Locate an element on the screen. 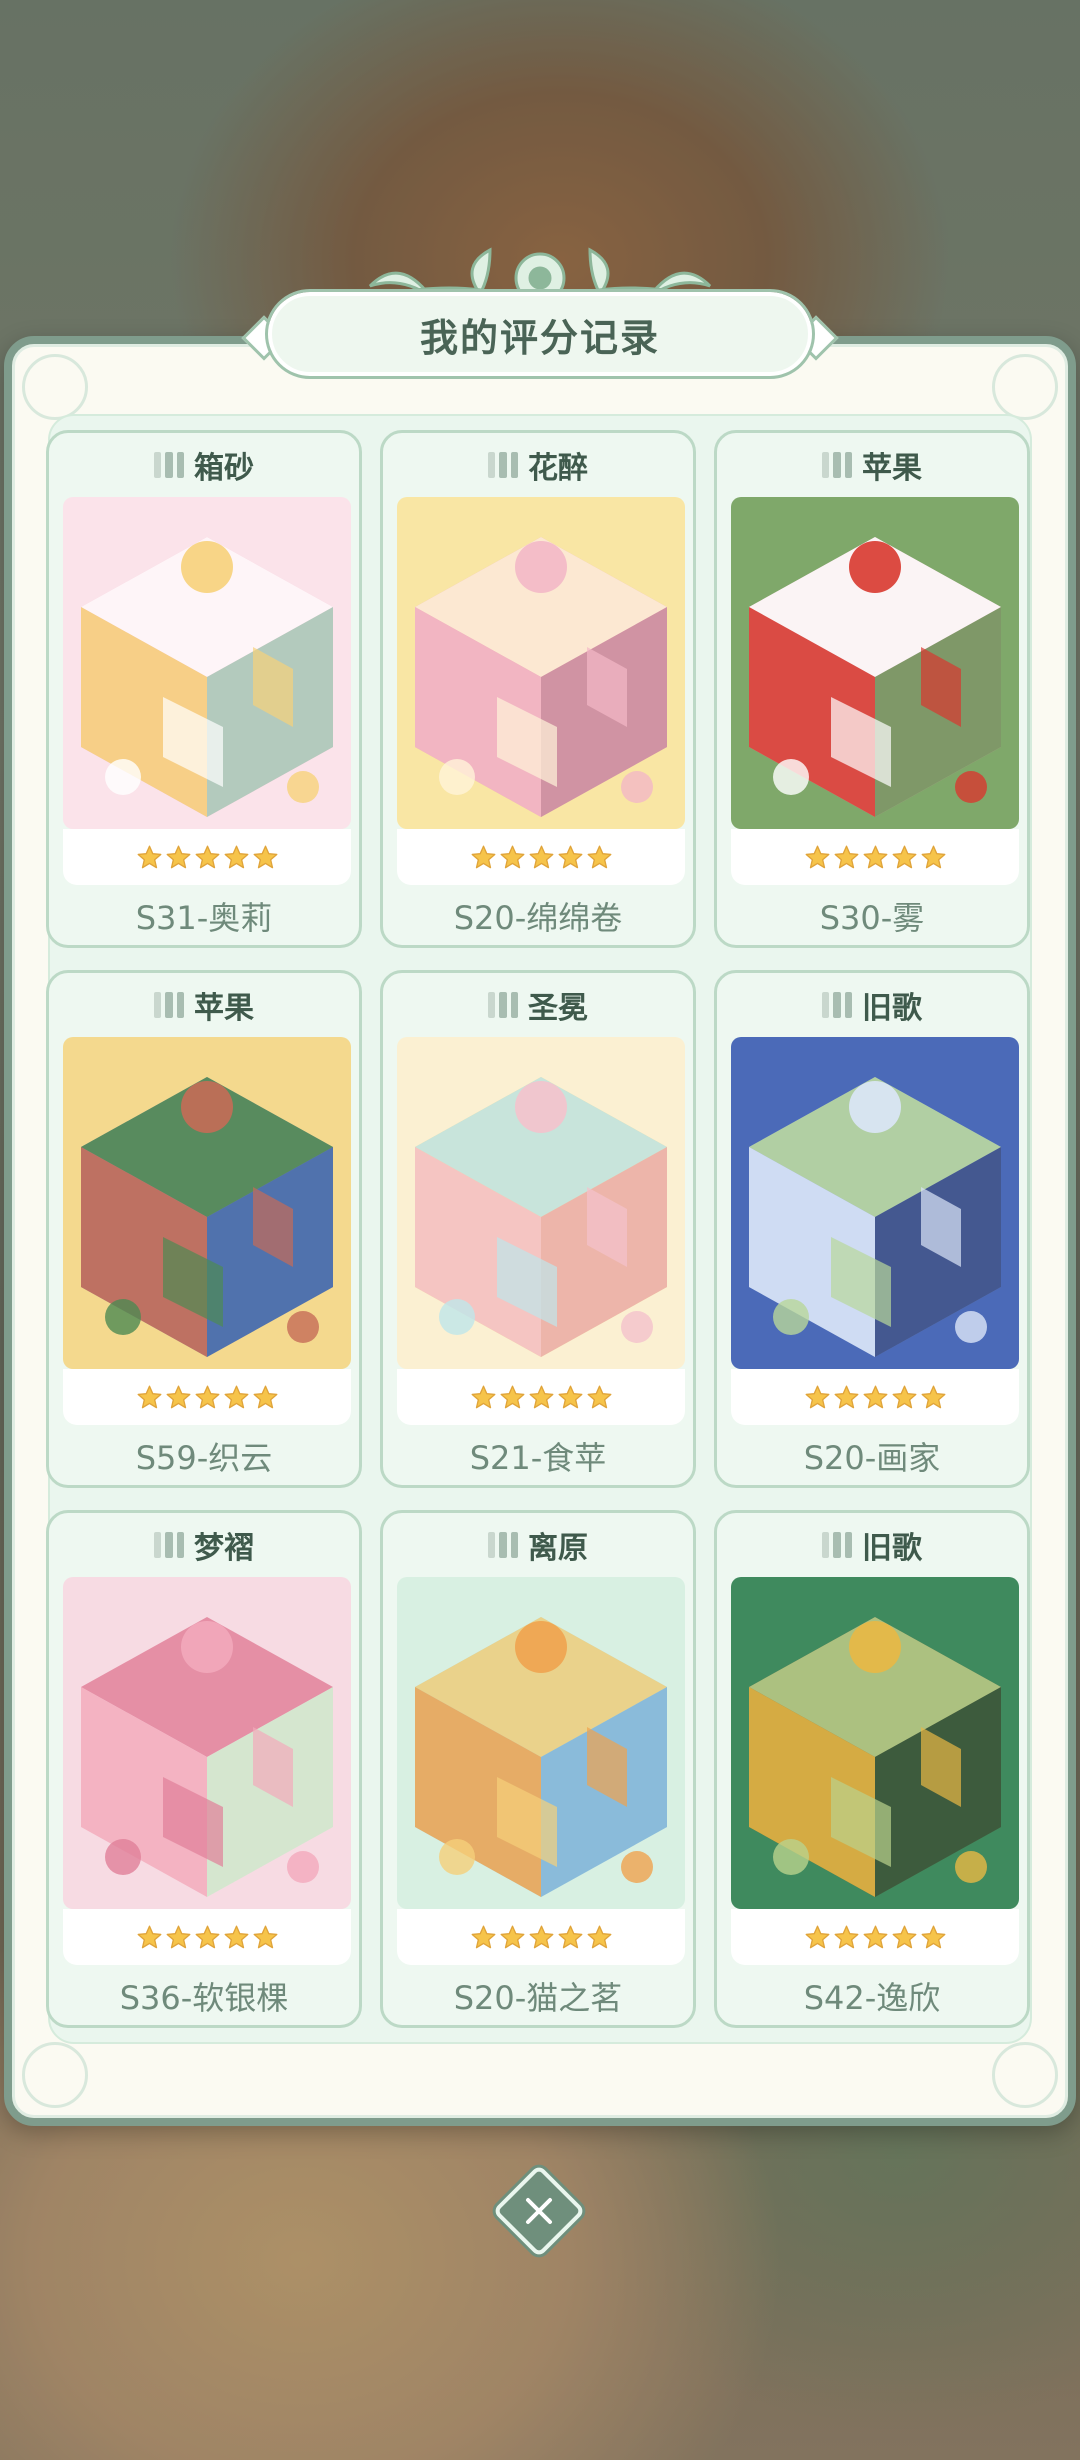 The height and width of the screenshot is (2460, 1080). record-card: 箱砂 S31-奥莉 is located at coordinates (204, 689).